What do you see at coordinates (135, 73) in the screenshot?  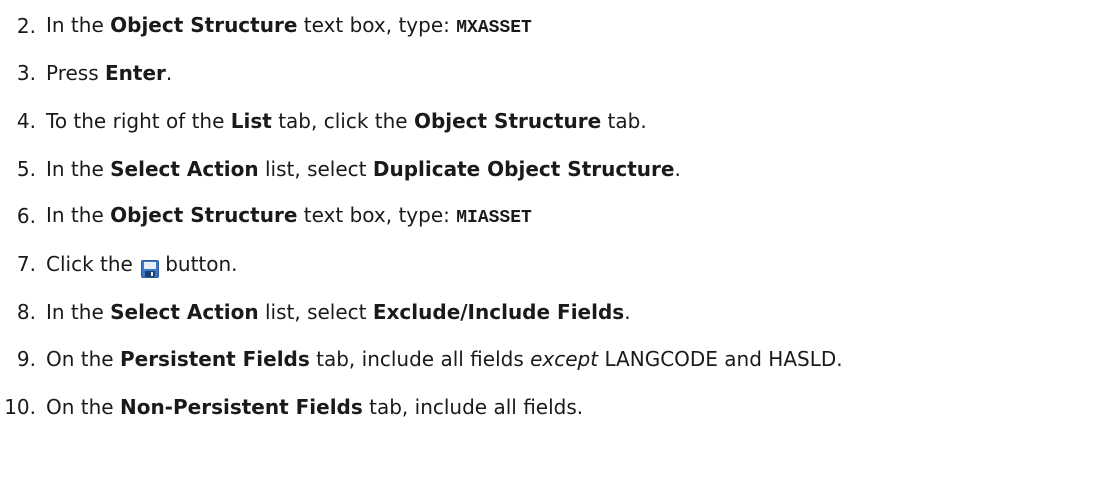 I see `ui-term: Enter` at bounding box center [135, 73].